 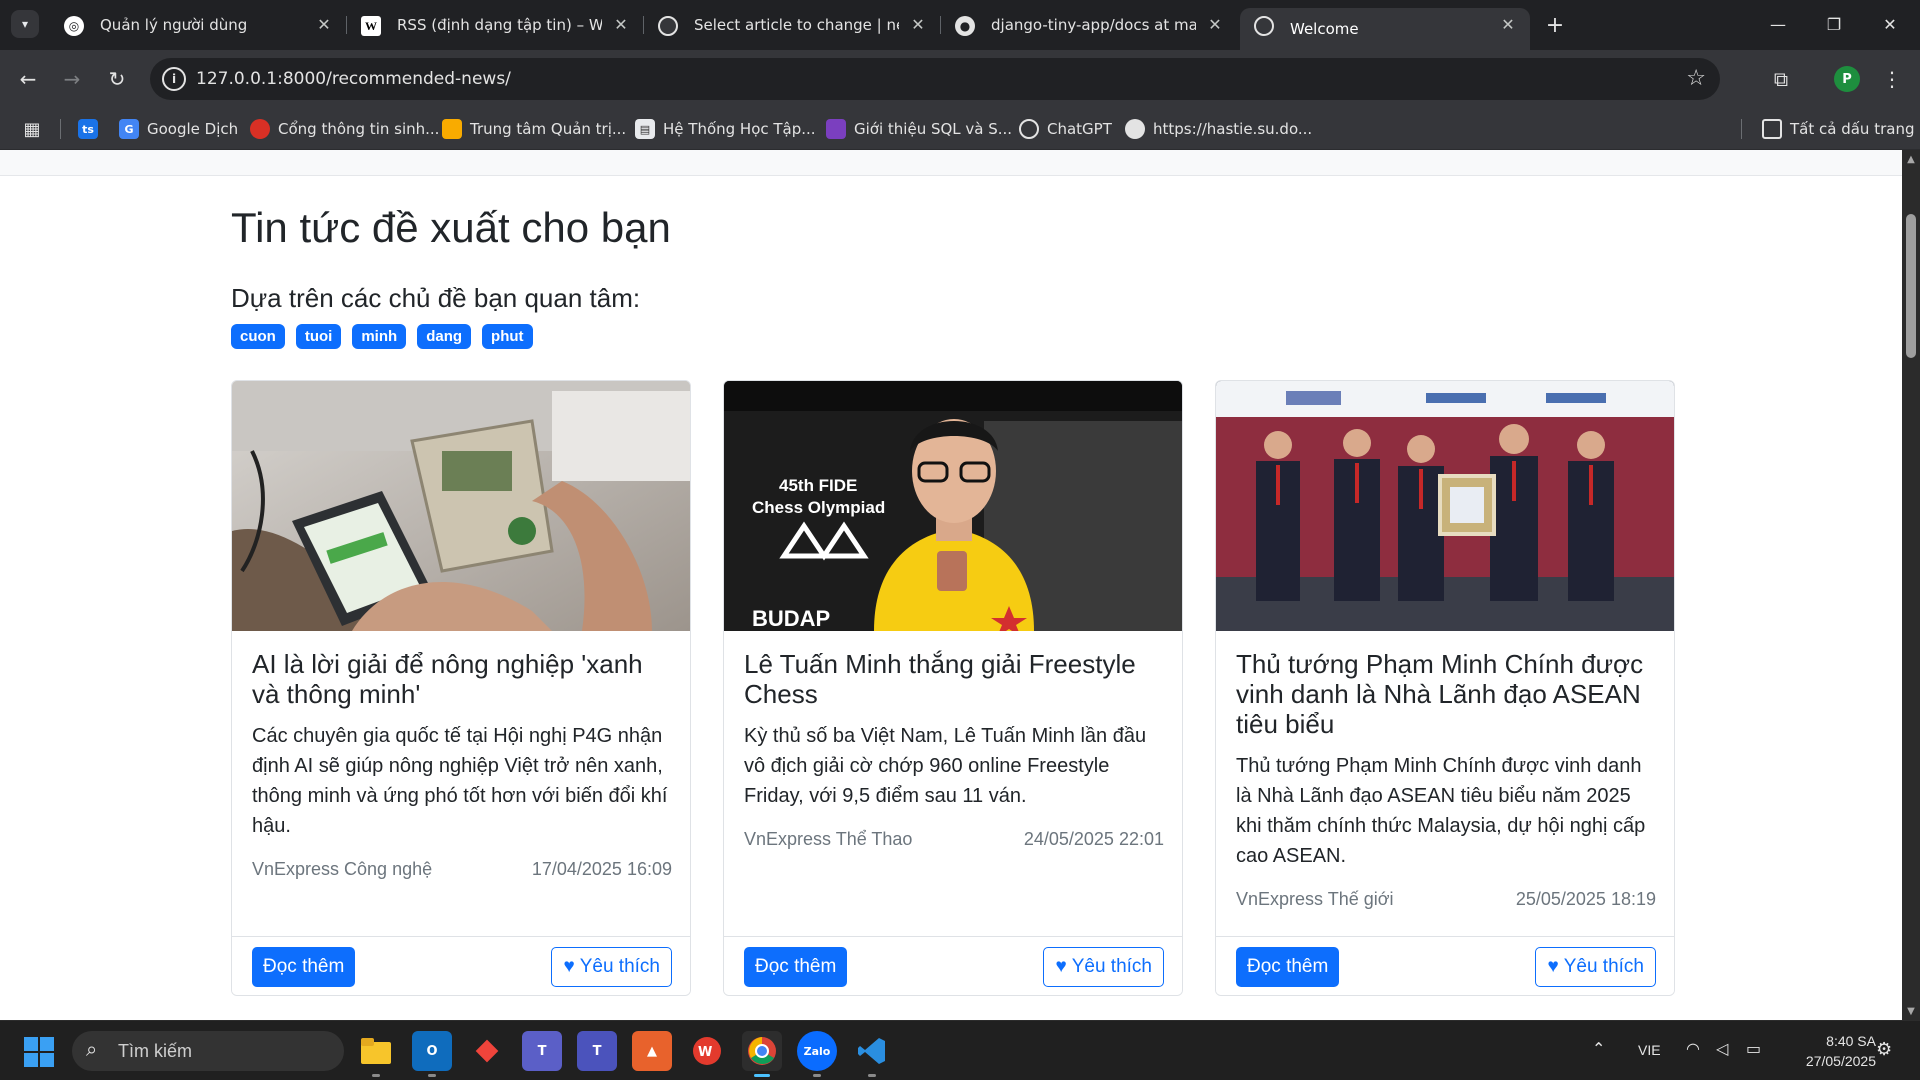 I want to click on svg-text: W, so click(x=705, y=1052).